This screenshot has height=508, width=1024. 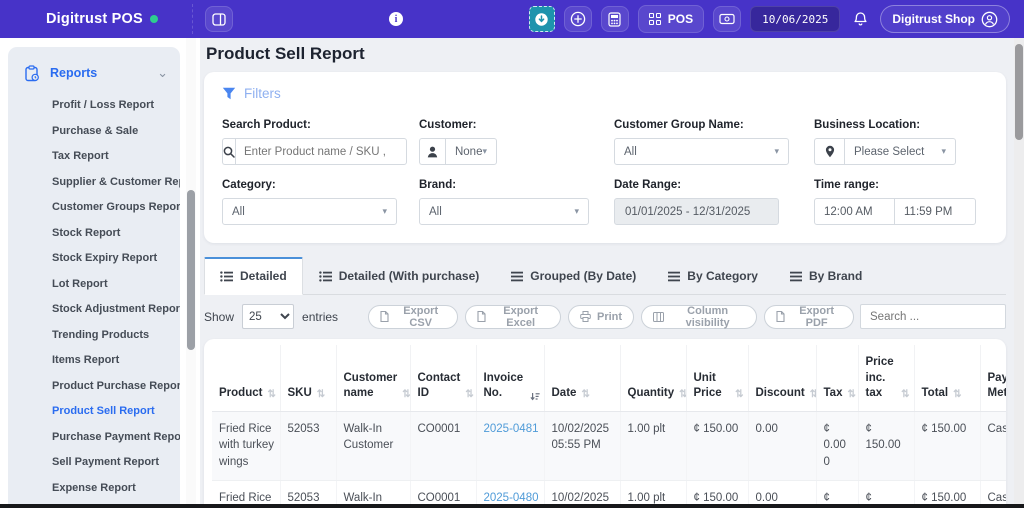 I want to click on sidebar-section-reports: Reports ⌄, so click(x=94, y=73).